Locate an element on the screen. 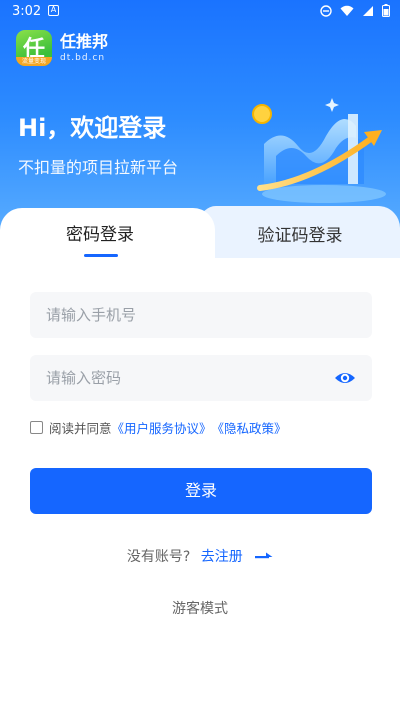  wifi-icon is located at coordinates (347, 10).